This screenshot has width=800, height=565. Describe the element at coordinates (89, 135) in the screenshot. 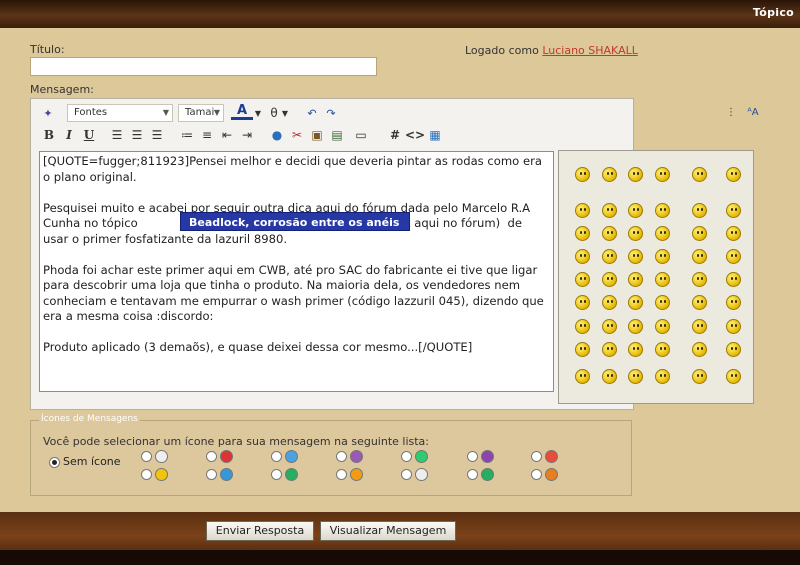

I see `underline-icon: U` at that location.